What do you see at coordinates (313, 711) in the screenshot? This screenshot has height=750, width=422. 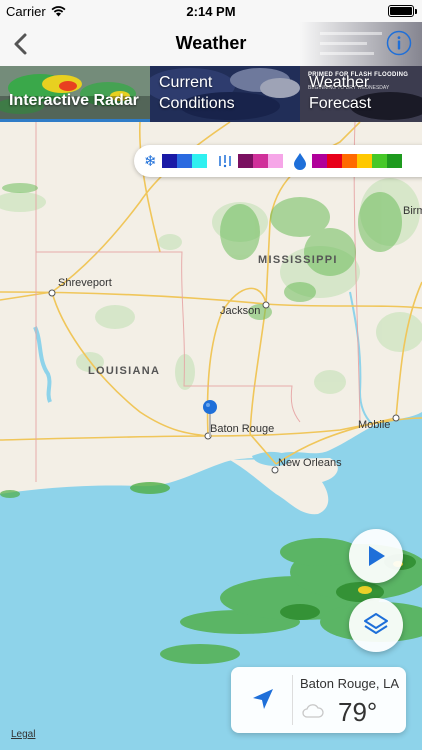 I see `cloud-icon` at bounding box center [313, 711].